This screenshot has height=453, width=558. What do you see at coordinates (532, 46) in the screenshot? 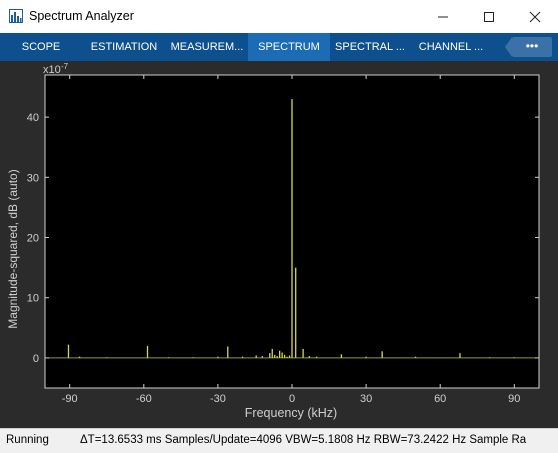
I see `more-dots-icon: •••` at bounding box center [532, 46].